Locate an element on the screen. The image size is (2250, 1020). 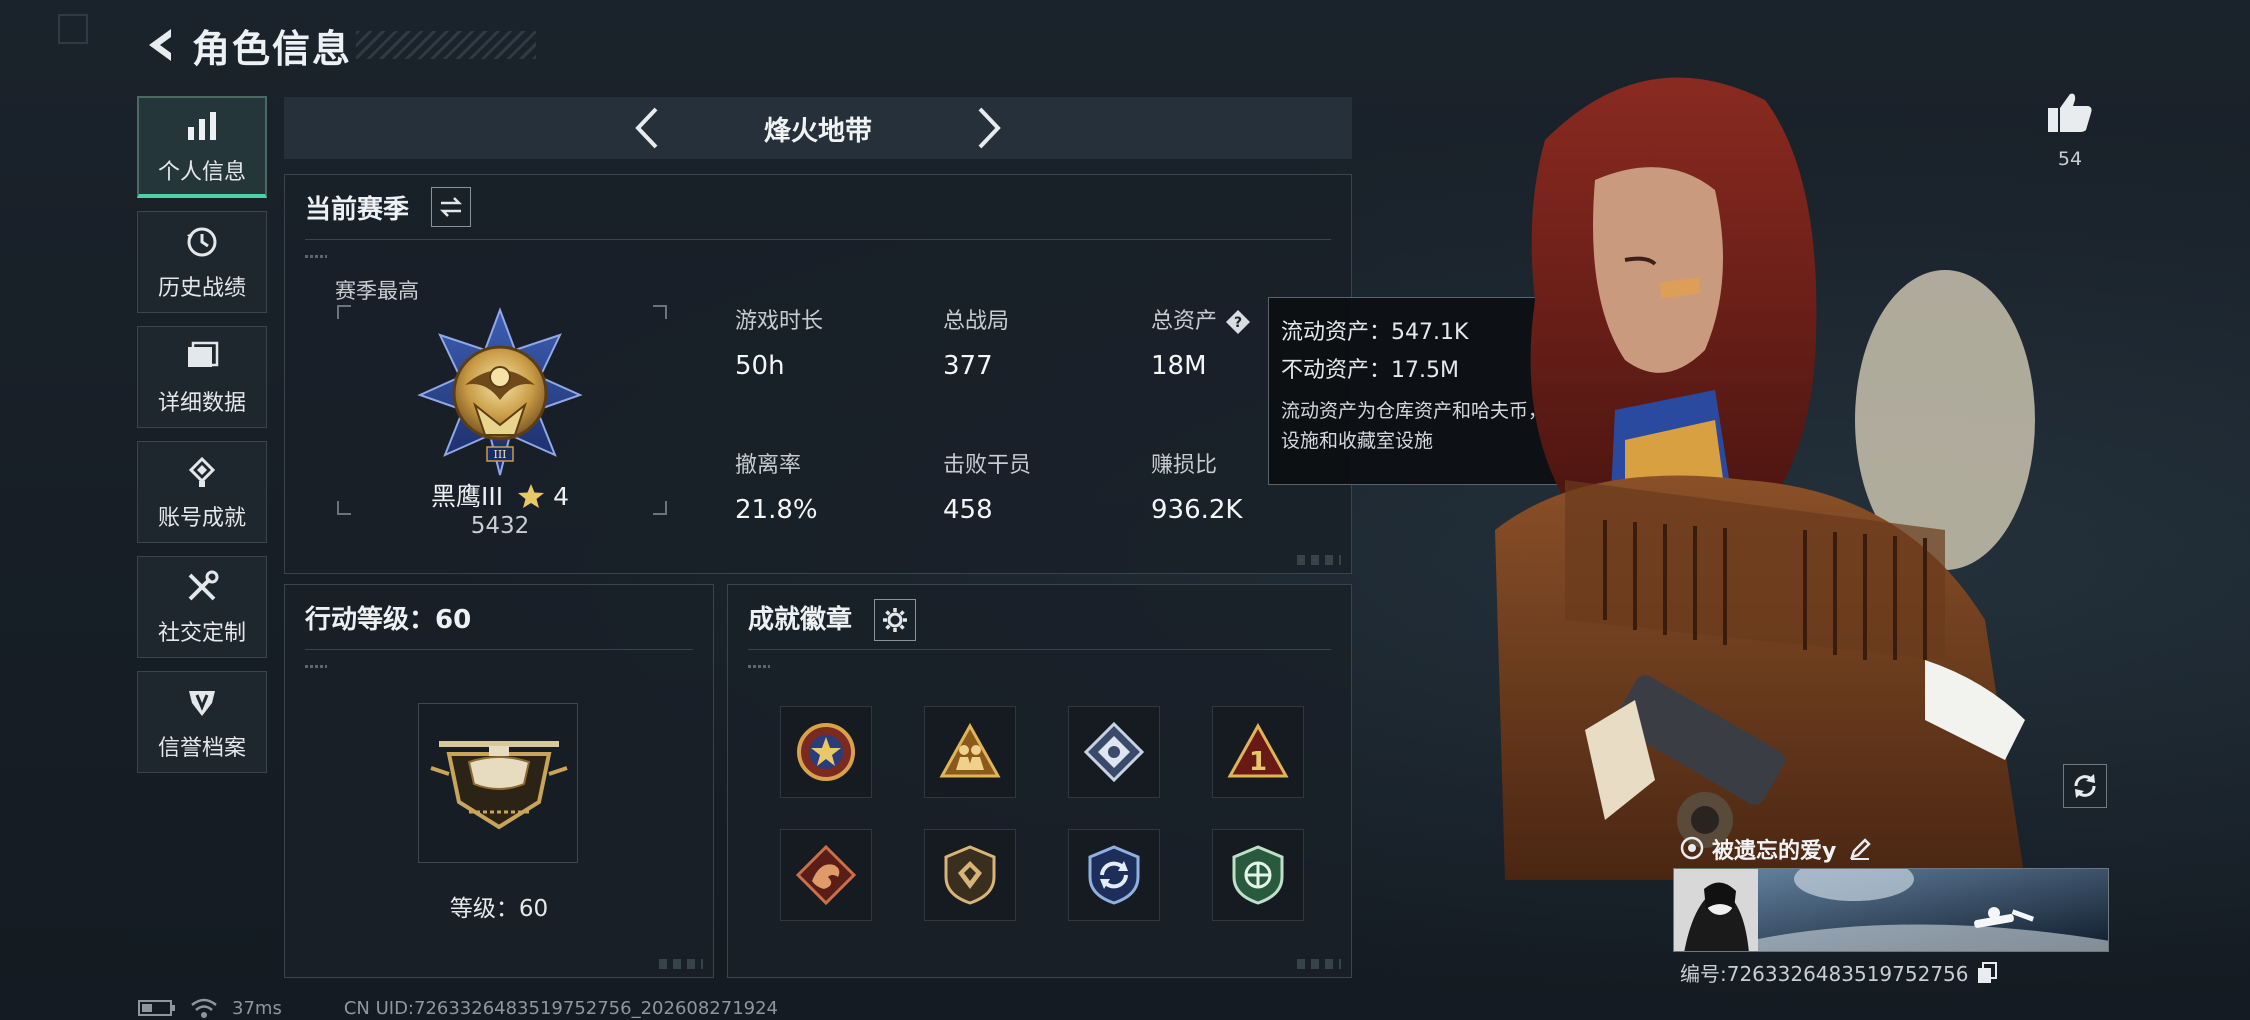
back-button is located at coordinates (160, 45).